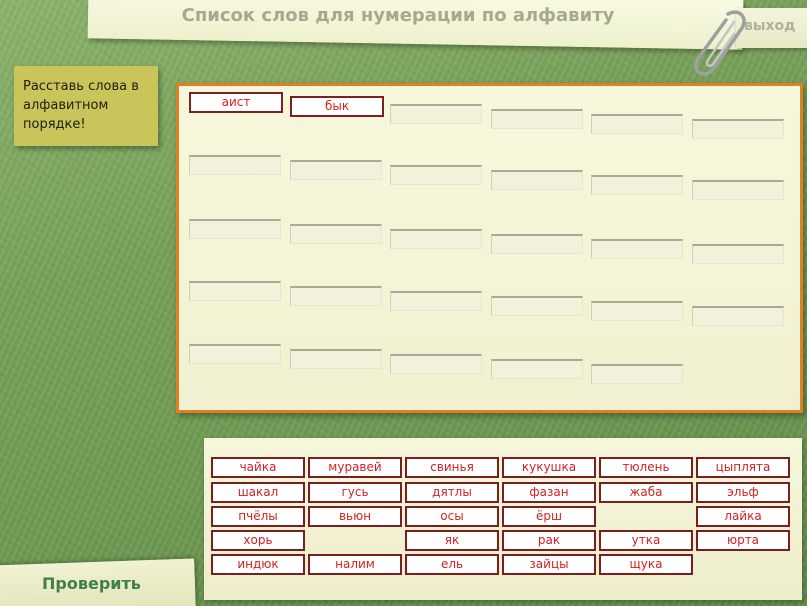 The height and width of the screenshot is (606, 807). I want to click on word-tile: дятлы, so click(452, 492).